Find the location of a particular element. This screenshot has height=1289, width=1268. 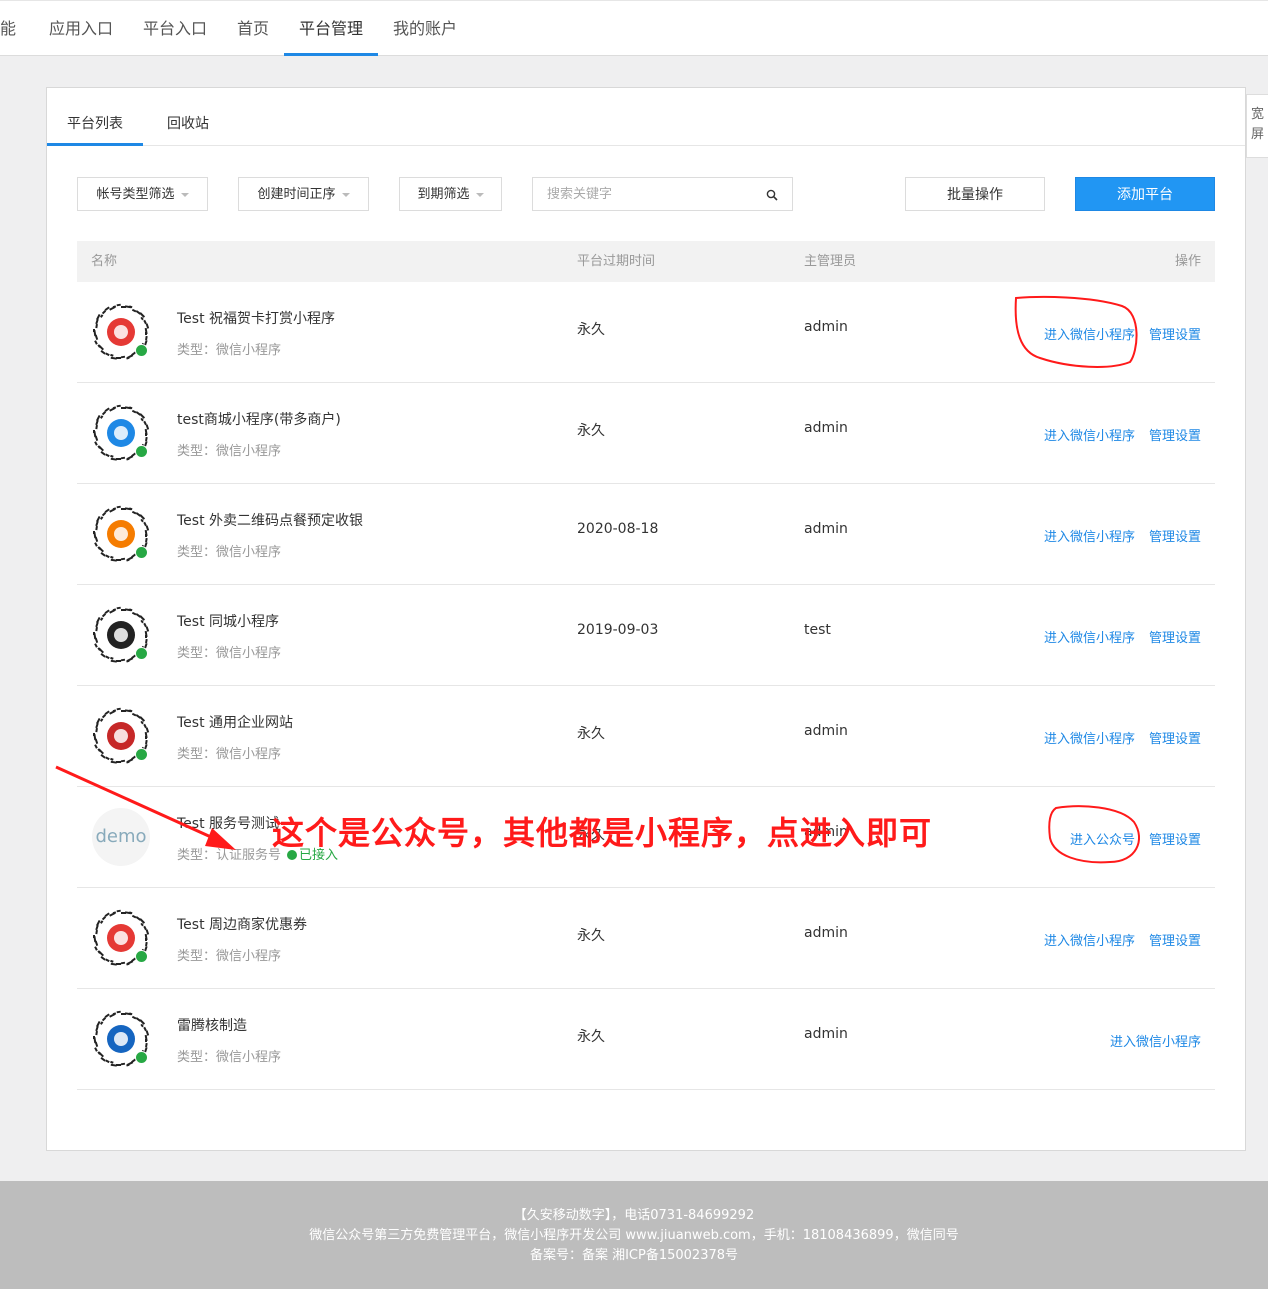

platform-name: Test 通用企业网站 is located at coordinates (235, 723).